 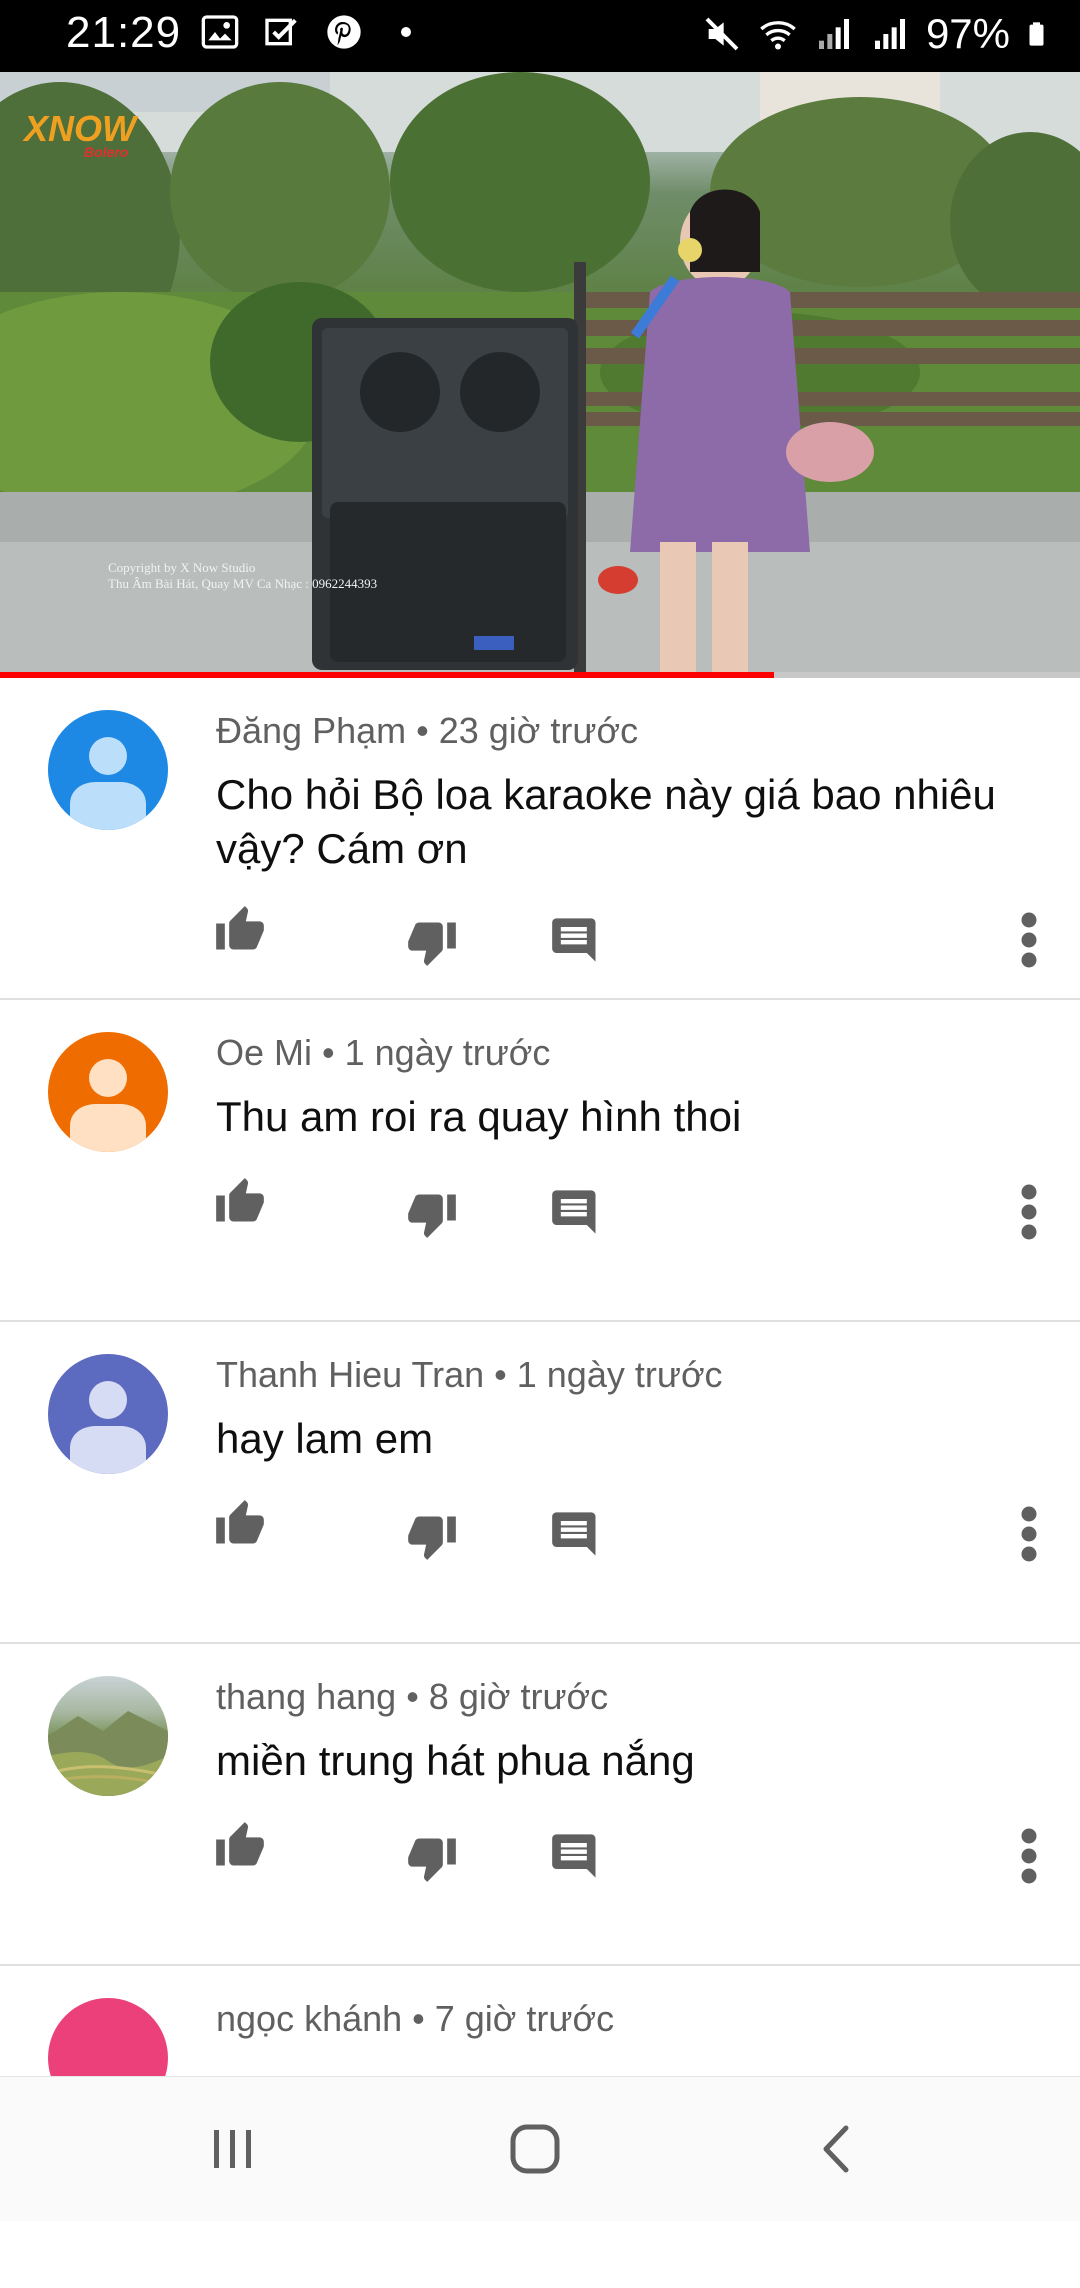 I want to click on comment-time: 23 giờ trước, so click(x=538, y=730).